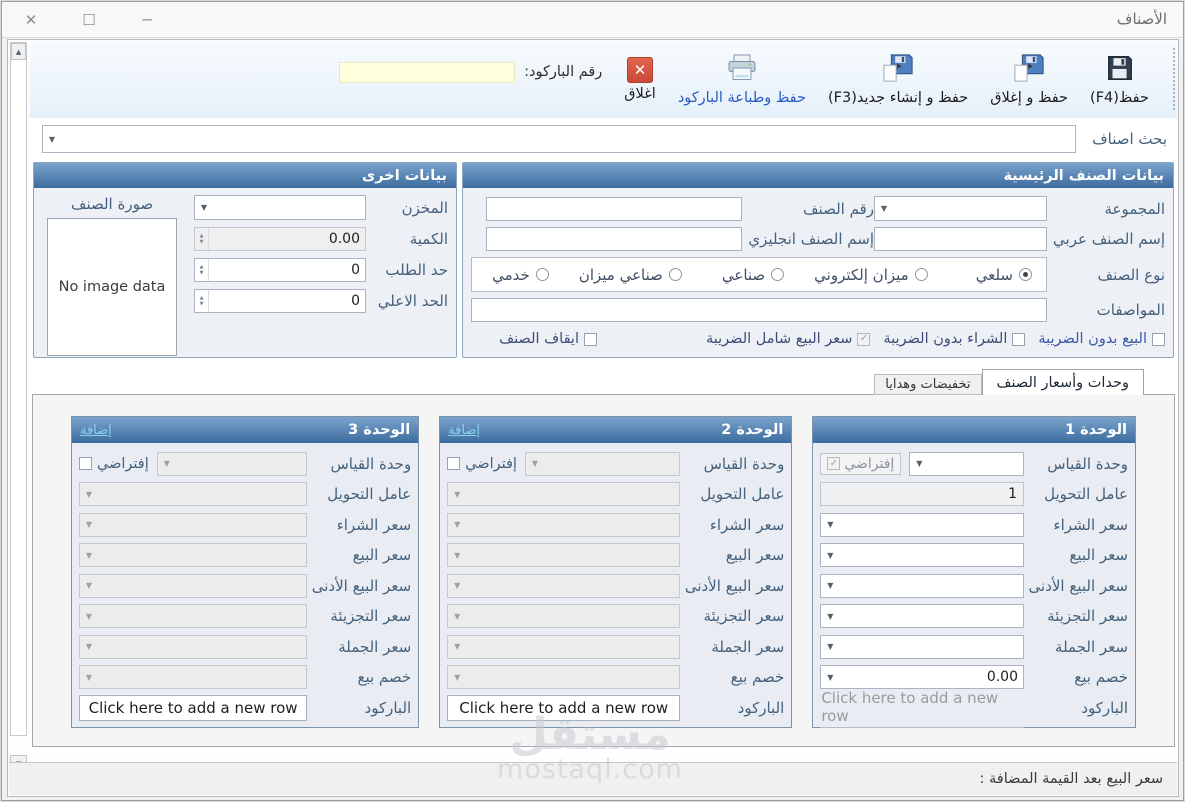 The width and height of the screenshot is (1185, 802). I want to click on unit2-default-checkbox: إفتراضي, so click(482, 464).